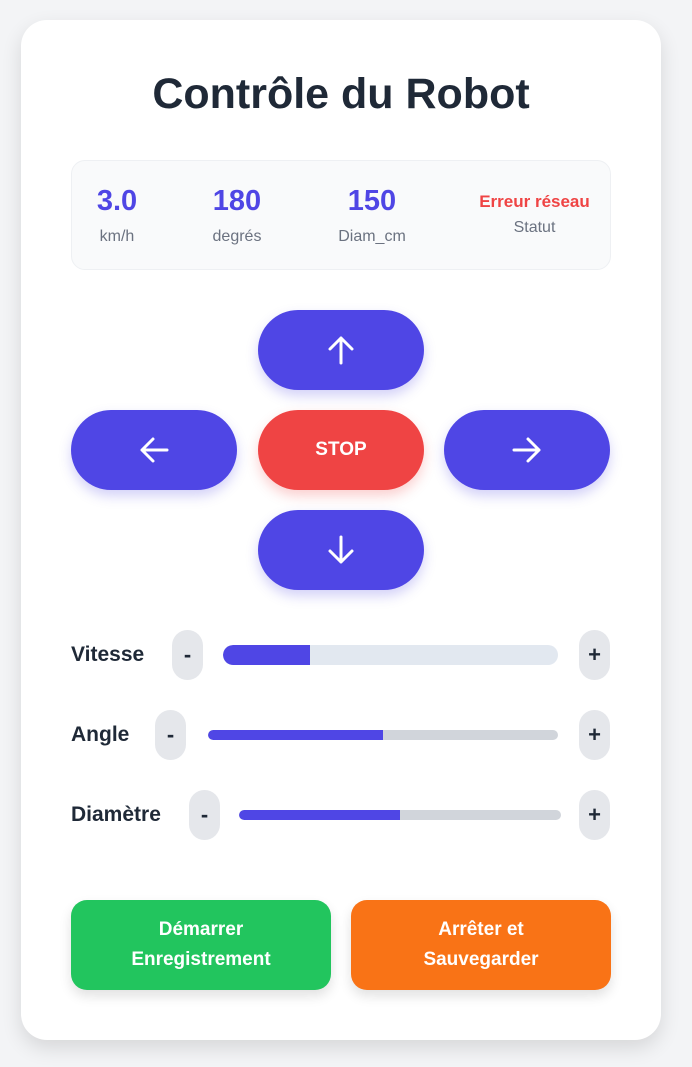 The width and height of the screenshot is (692, 1067). I want to click on speed-label: Vitesse, so click(108, 654).